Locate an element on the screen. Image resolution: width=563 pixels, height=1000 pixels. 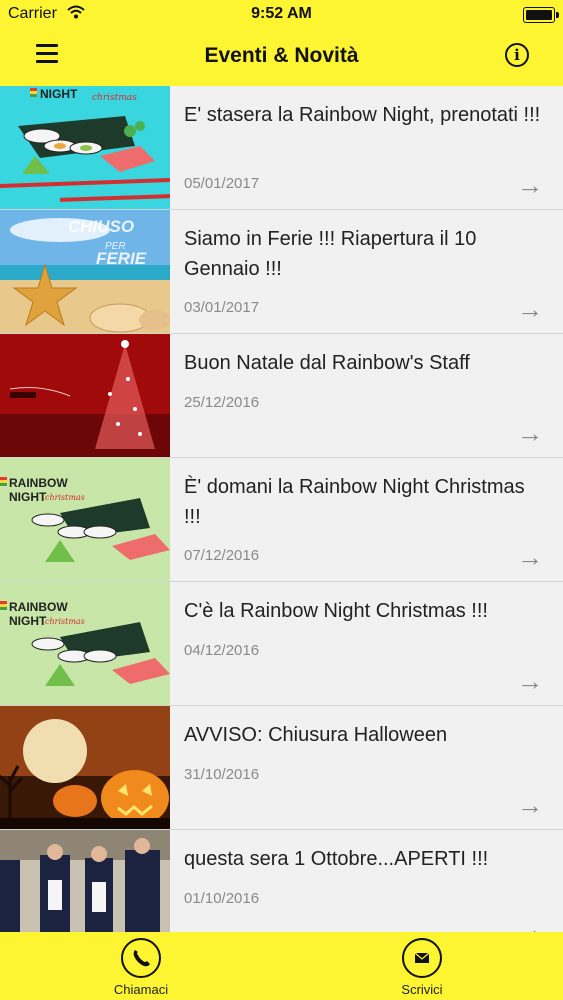
event-thumbnail: CHIUSO PER FERIE is located at coordinates (85, 271).